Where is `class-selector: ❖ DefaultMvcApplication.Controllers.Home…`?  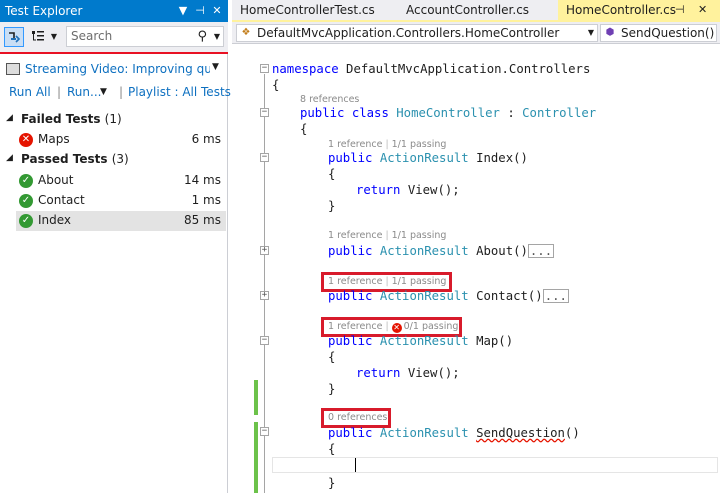 class-selector: ❖ DefaultMvcApplication.Controllers.Home… is located at coordinates (417, 33).